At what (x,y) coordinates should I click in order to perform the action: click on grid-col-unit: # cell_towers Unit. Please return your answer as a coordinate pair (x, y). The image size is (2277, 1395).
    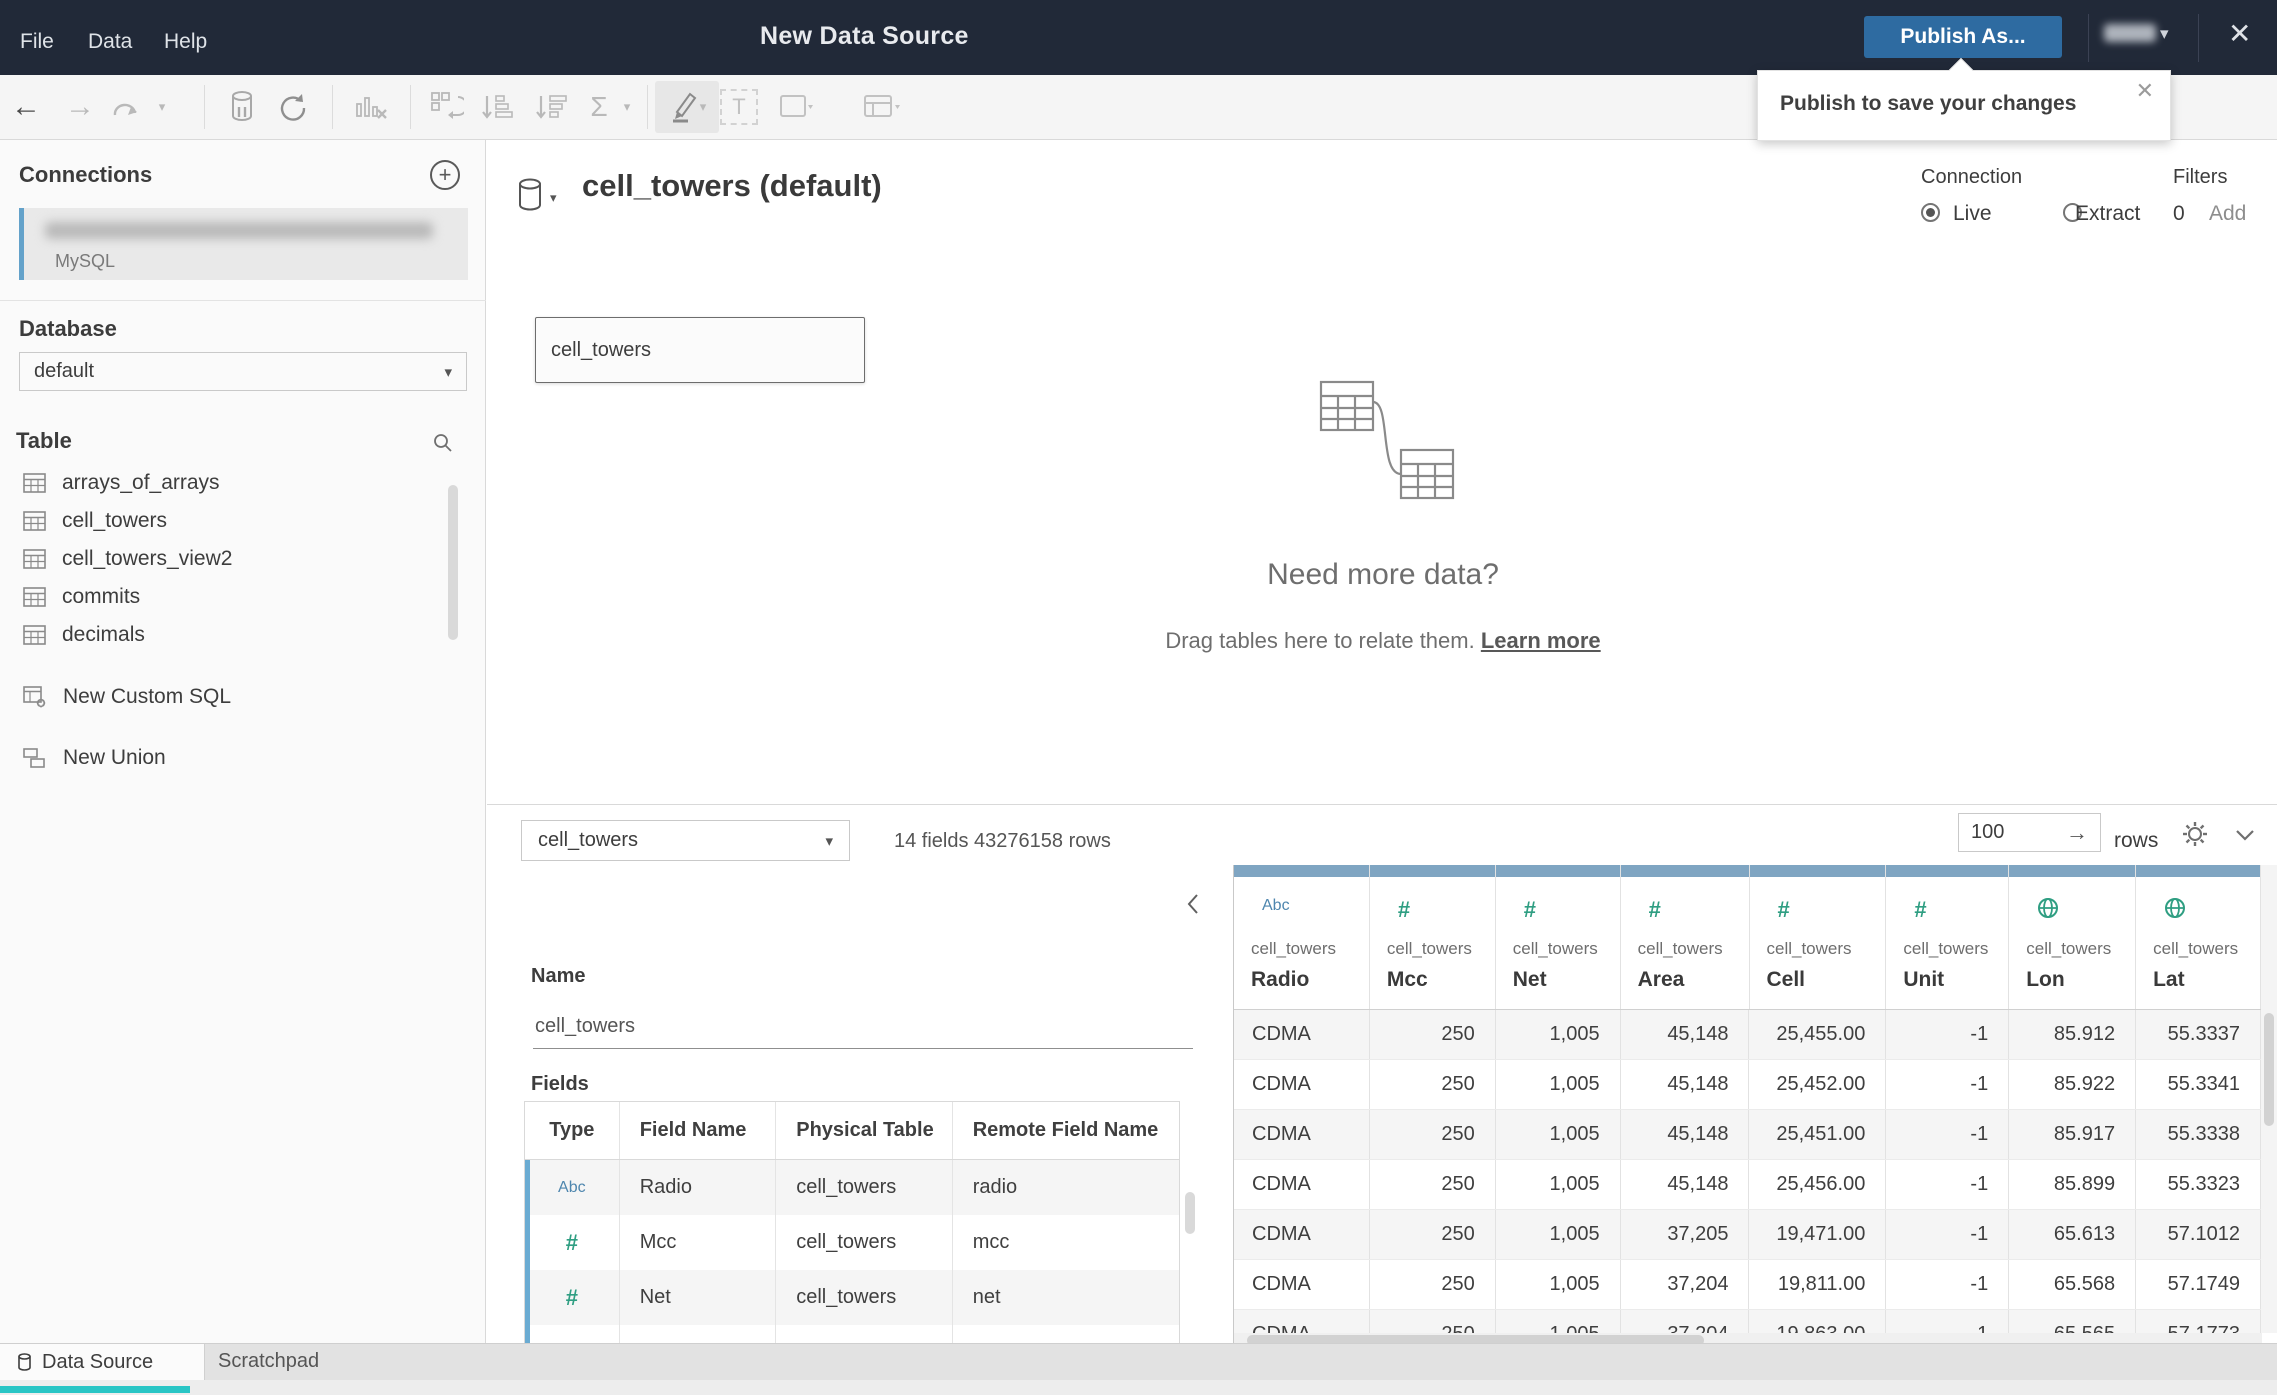
    Looking at the image, I should click on (1948, 937).